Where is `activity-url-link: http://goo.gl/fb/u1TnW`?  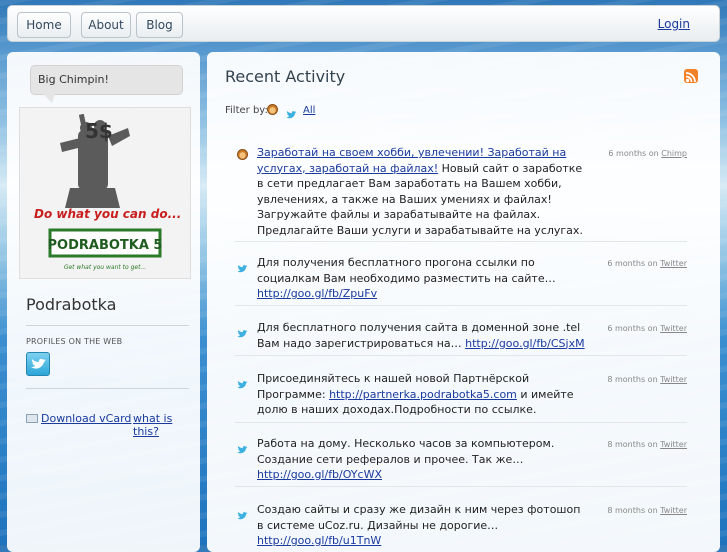
activity-url-link: http://goo.gl/fb/u1TnW is located at coordinates (319, 540).